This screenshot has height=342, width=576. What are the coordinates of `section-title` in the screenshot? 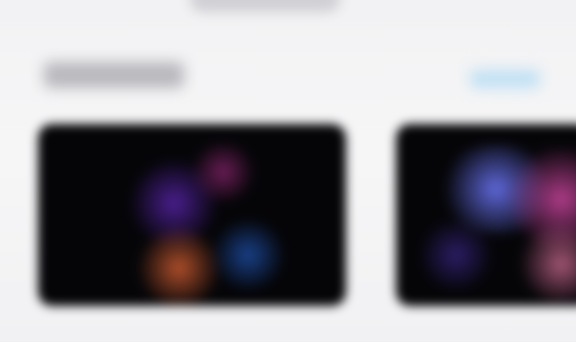 It's located at (114, 75).